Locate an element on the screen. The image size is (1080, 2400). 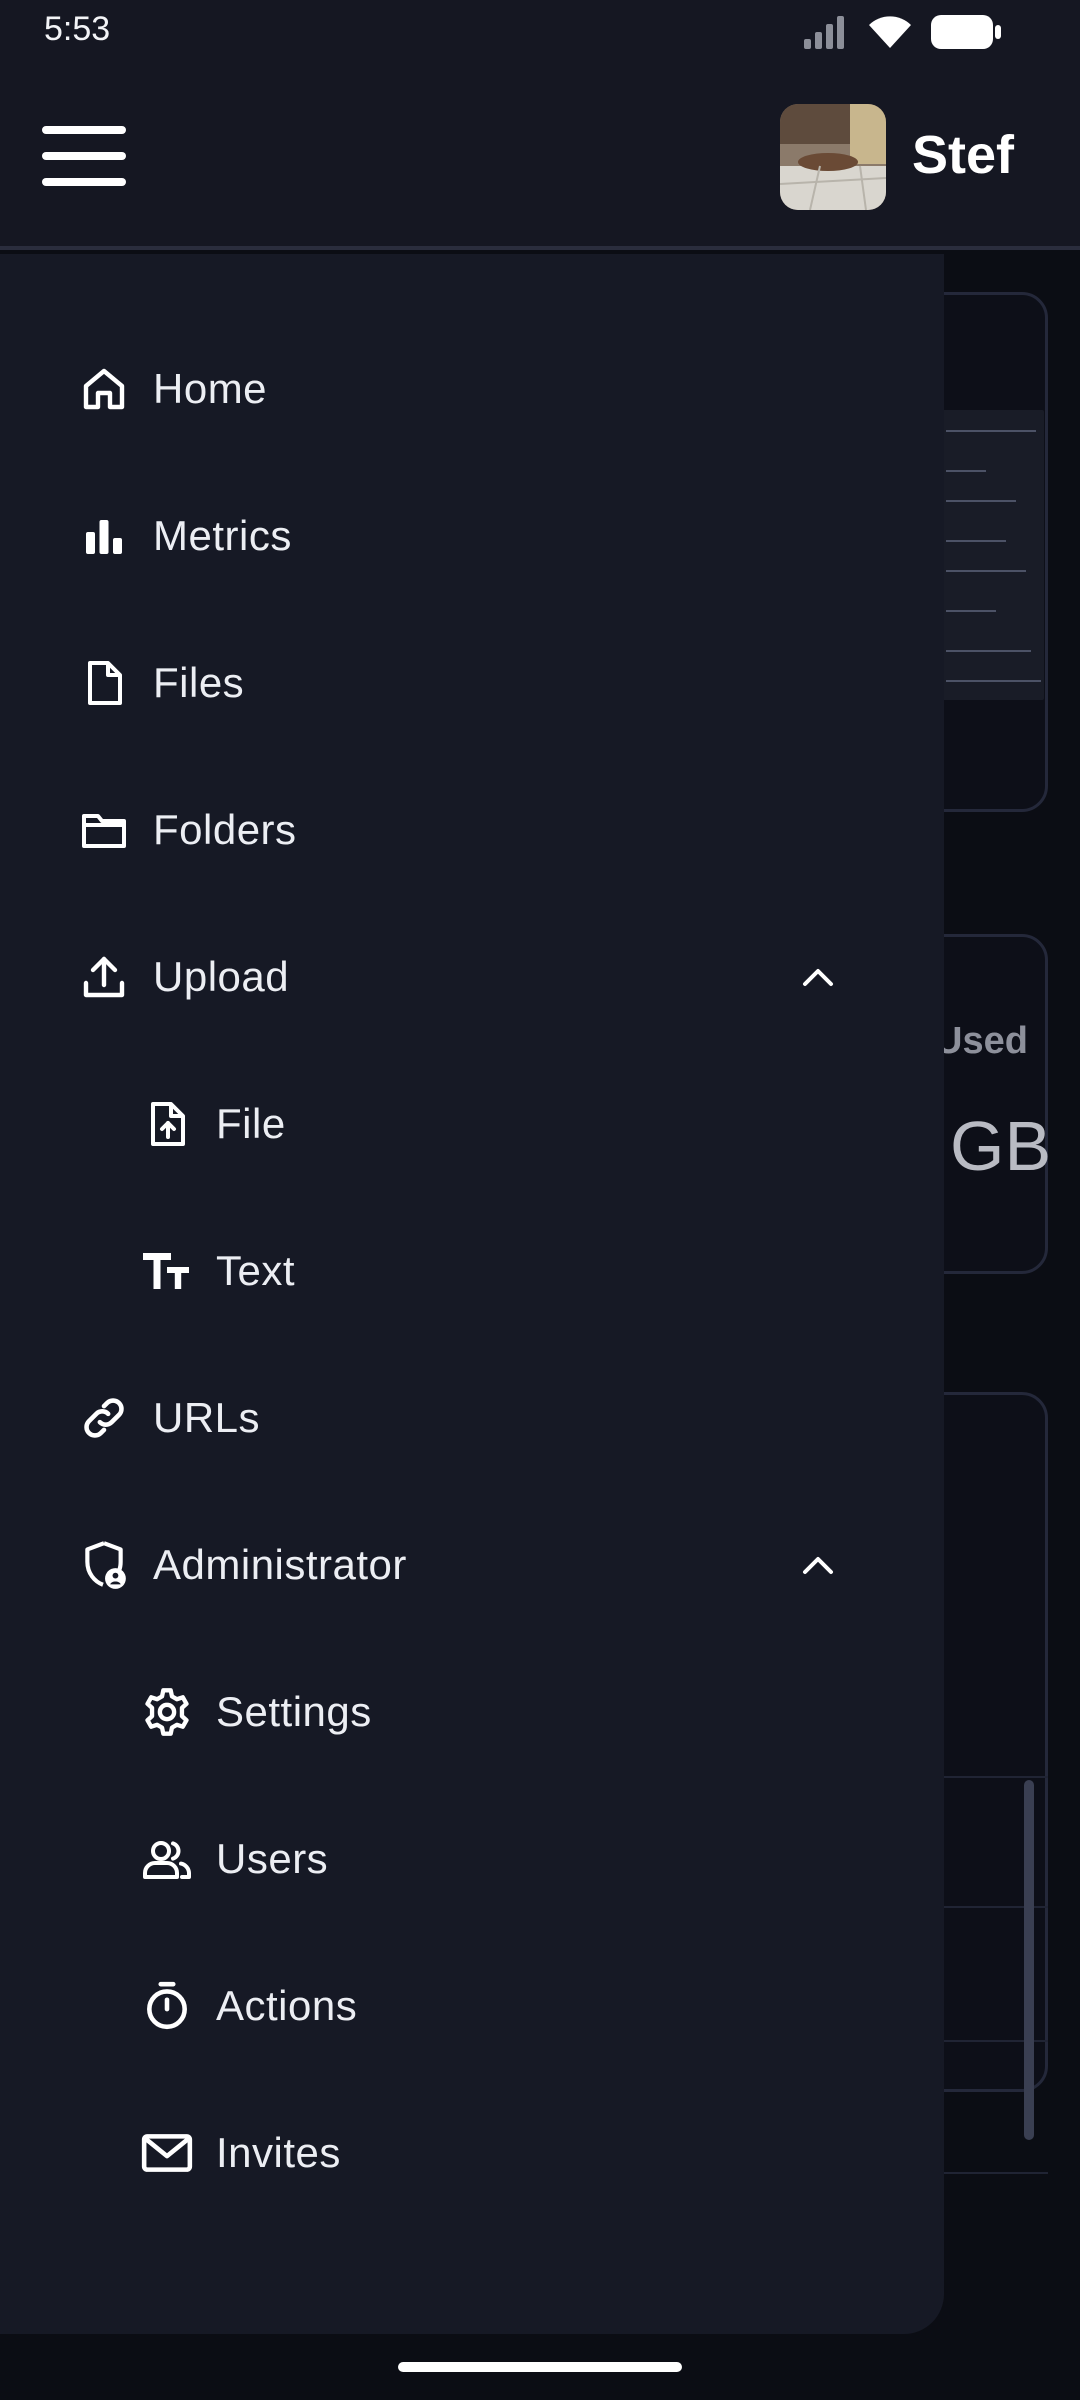
background-scrollbar is located at coordinates (1029, 1960).